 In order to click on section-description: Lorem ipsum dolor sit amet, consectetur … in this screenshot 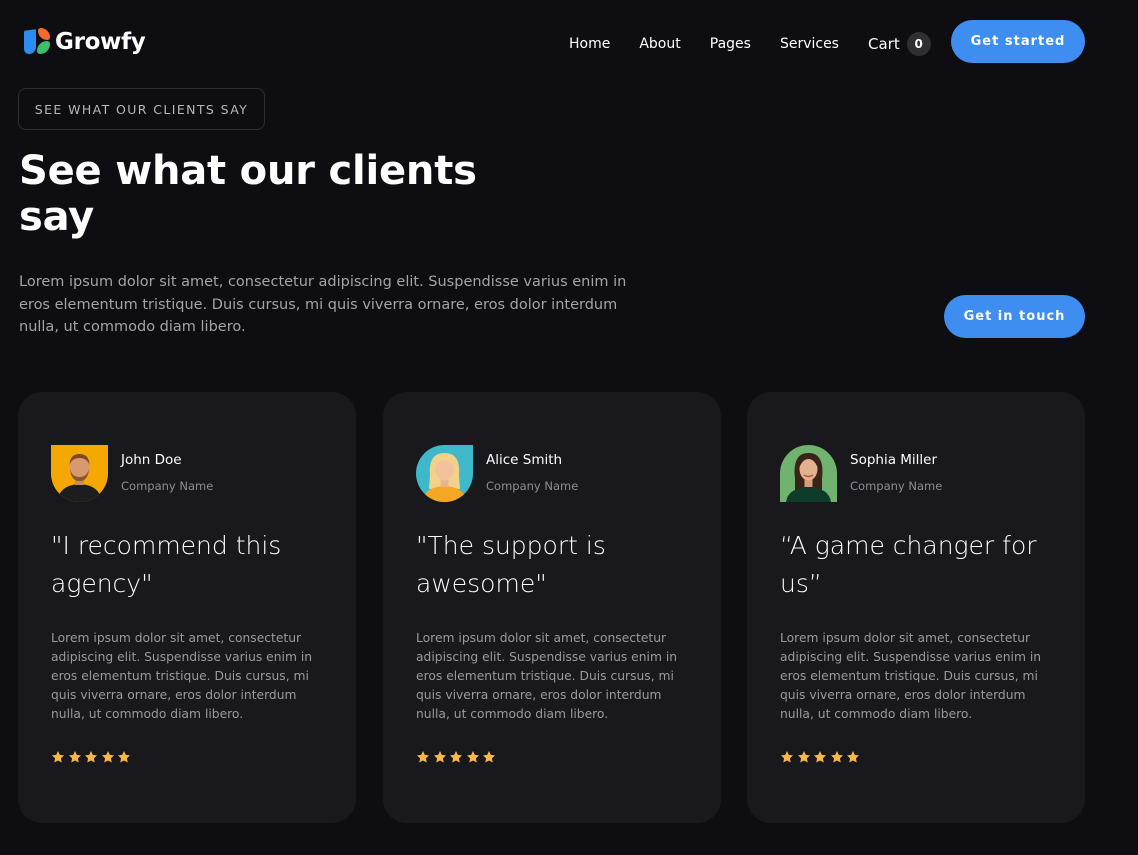, I will do `click(323, 304)`.